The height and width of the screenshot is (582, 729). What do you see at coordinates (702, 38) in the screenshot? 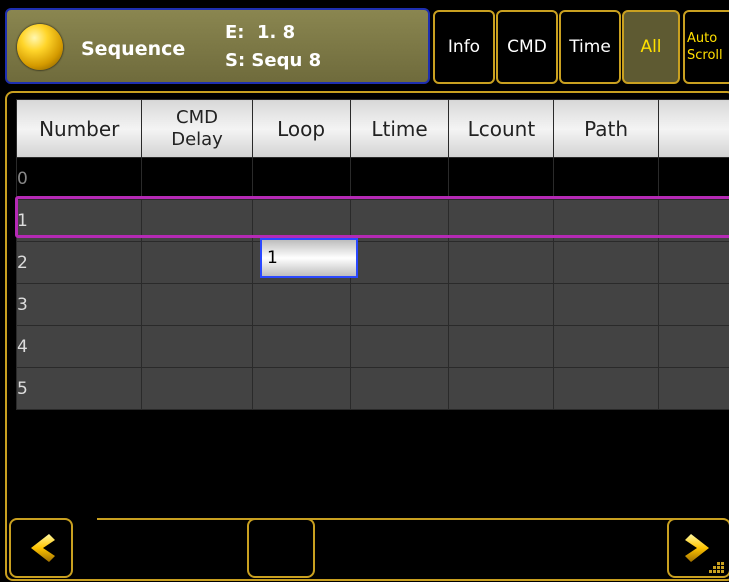
I see `auto-scroll-label-1: Auto` at bounding box center [702, 38].